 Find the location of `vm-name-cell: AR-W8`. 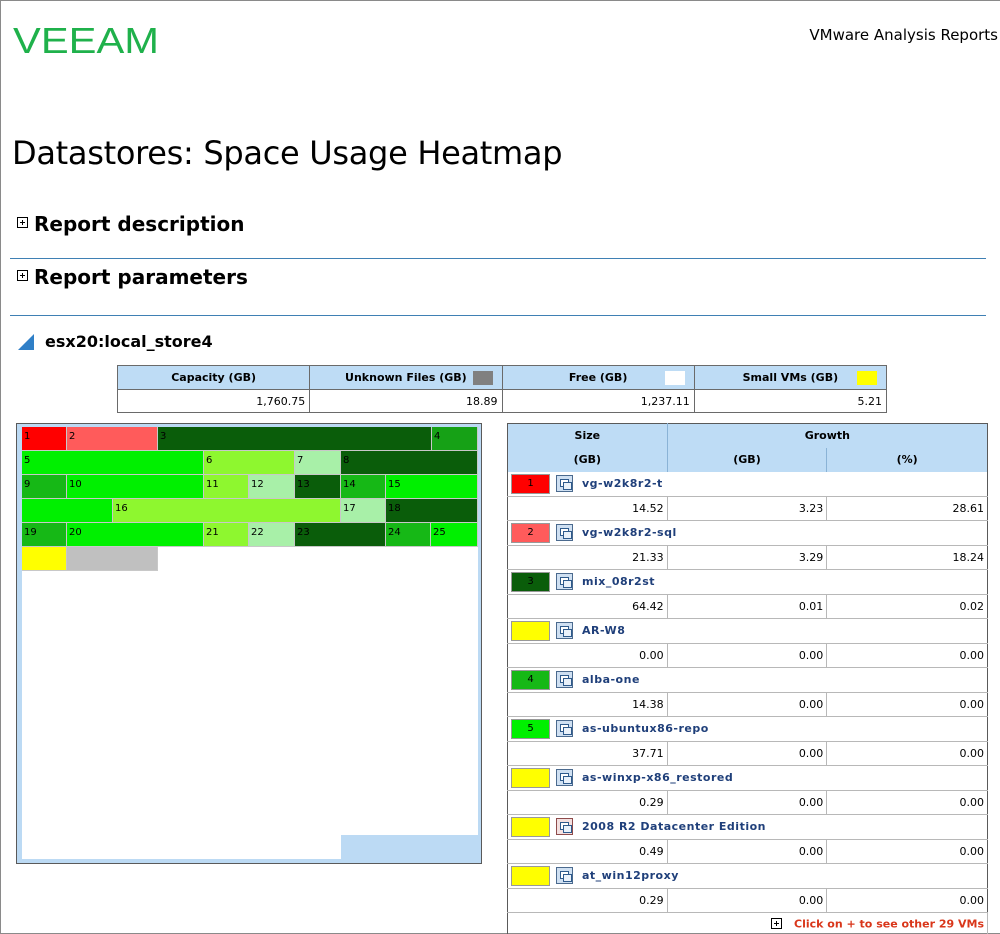

vm-name-cell: AR-W8 is located at coordinates (747, 631).